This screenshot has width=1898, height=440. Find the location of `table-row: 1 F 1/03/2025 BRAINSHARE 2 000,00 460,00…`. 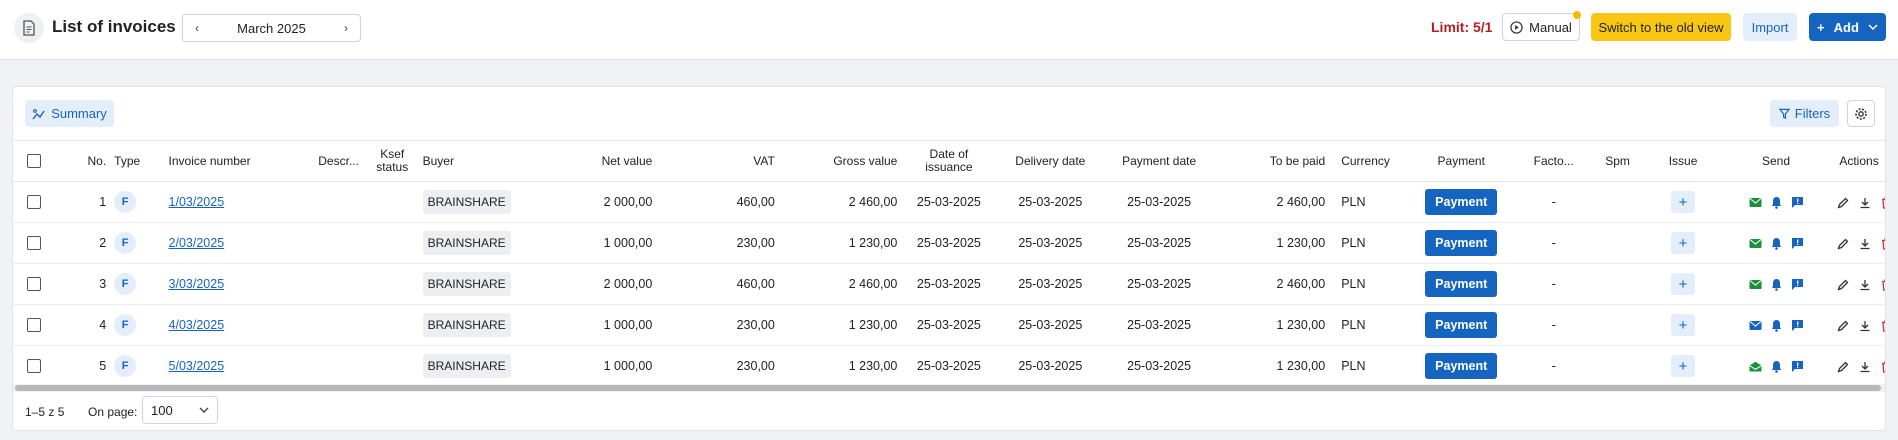

table-row: 1 F 1/03/2025 BRAINSHARE 2 000,00 460,00… is located at coordinates (949, 202).